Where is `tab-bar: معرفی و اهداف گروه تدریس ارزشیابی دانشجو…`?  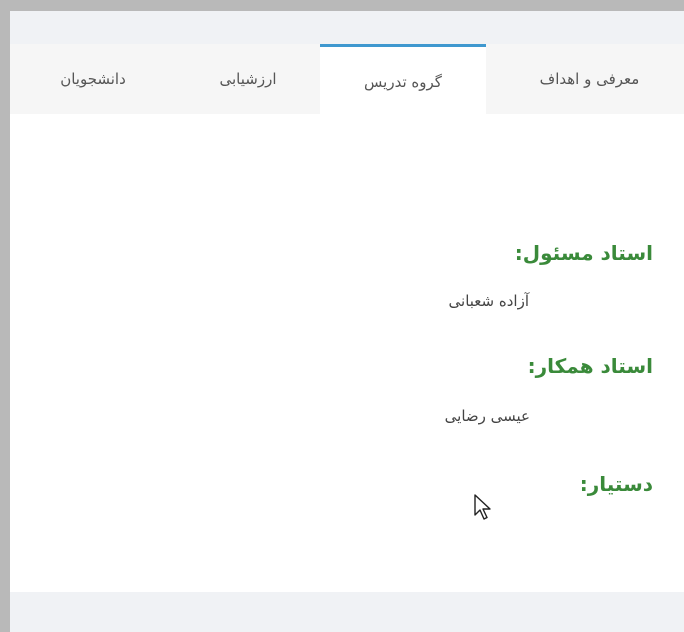
tab-bar: معرفی و اهداف گروه تدریس ارزشیابی دانشجو… is located at coordinates (347, 81).